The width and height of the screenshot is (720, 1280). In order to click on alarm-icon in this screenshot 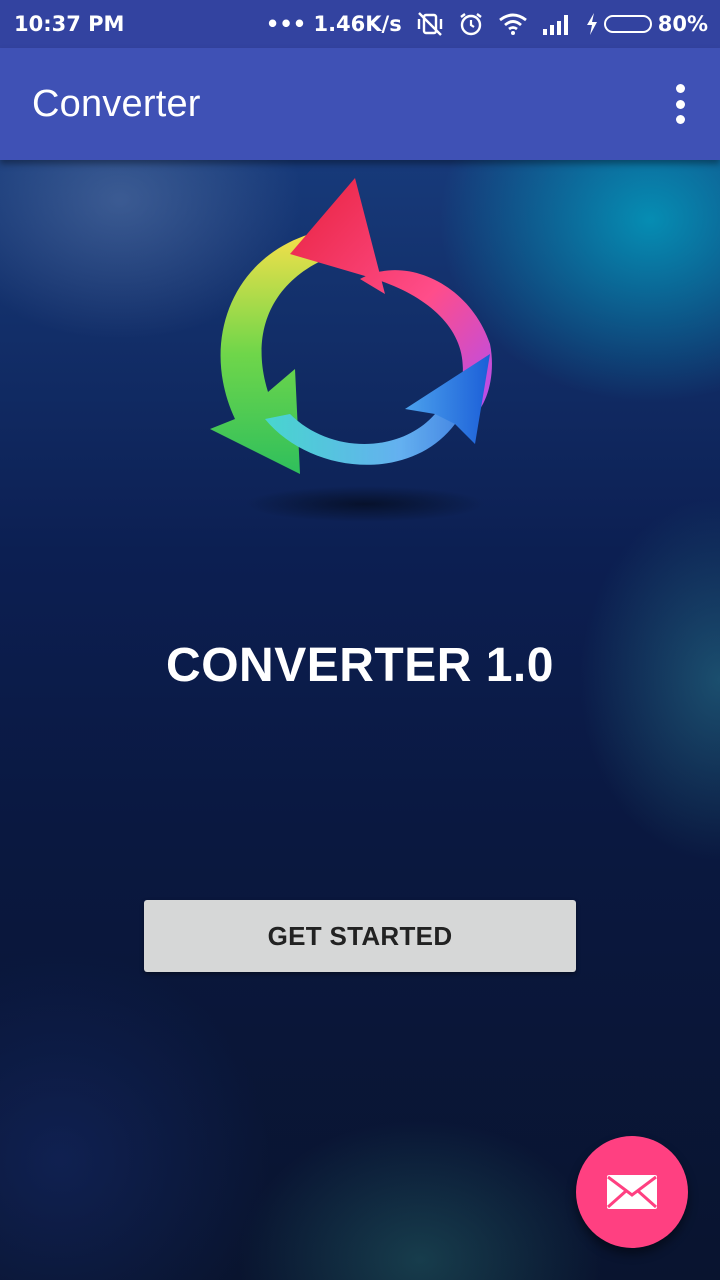, I will do `click(471, 24)`.